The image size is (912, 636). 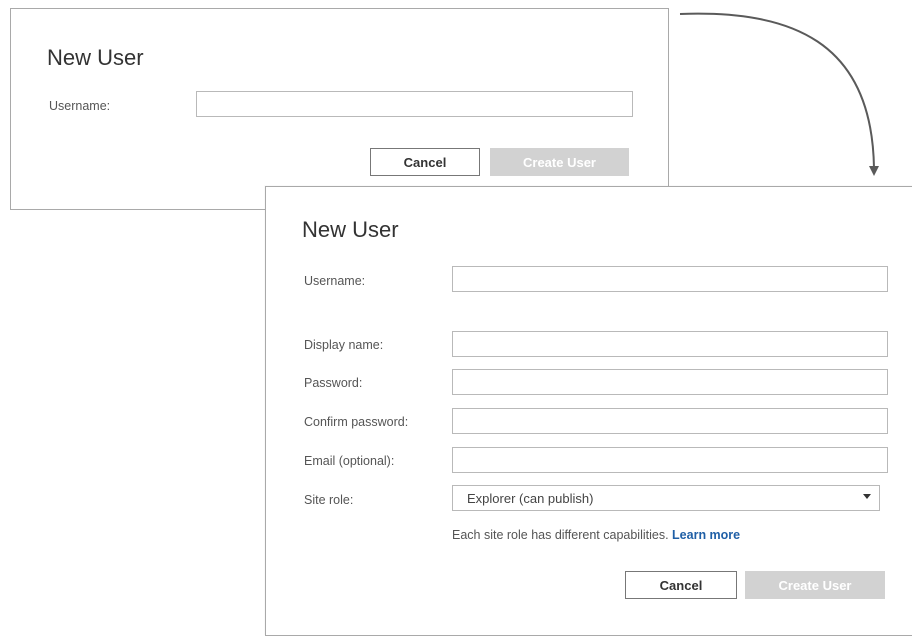 What do you see at coordinates (329, 500) in the screenshot?
I see `site-role-label: Site role:` at bounding box center [329, 500].